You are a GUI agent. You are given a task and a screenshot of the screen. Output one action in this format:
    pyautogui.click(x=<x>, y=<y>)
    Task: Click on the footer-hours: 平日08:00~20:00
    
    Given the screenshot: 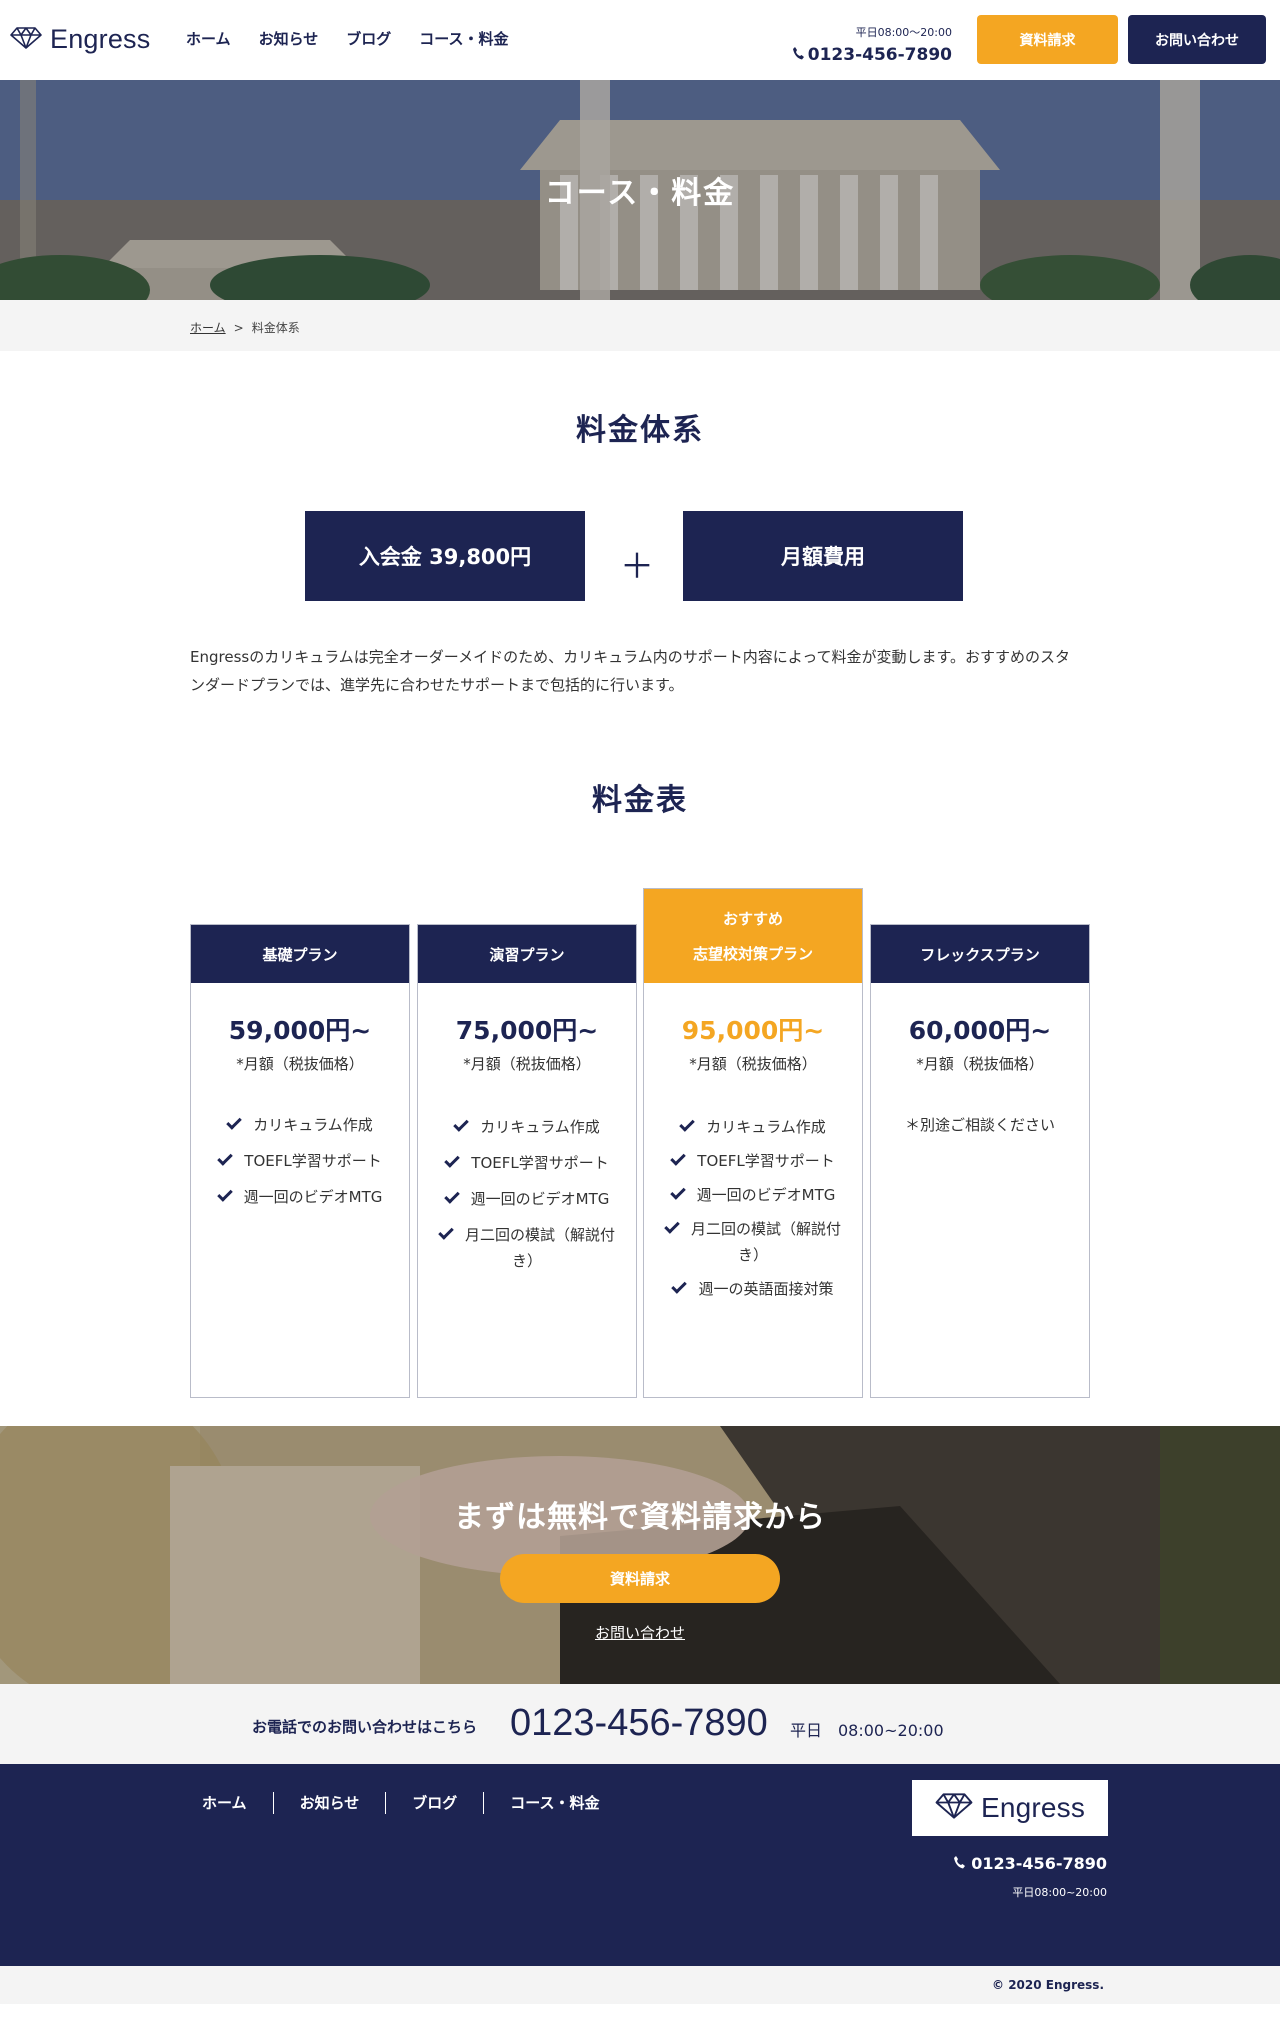 What is the action you would take?
    pyautogui.click(x=1059, y=1892)
    